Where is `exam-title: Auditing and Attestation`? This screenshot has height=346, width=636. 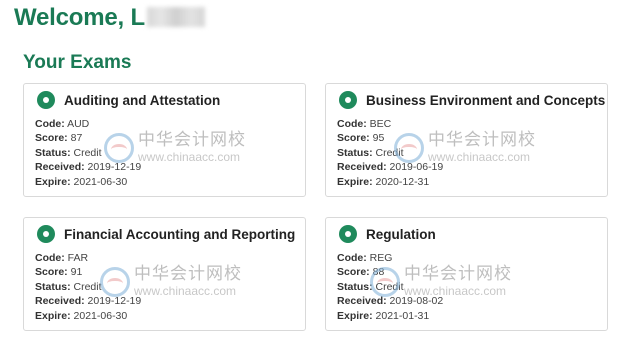
exam-title: Auditing and Attestation is located at coordinates (142, 100).